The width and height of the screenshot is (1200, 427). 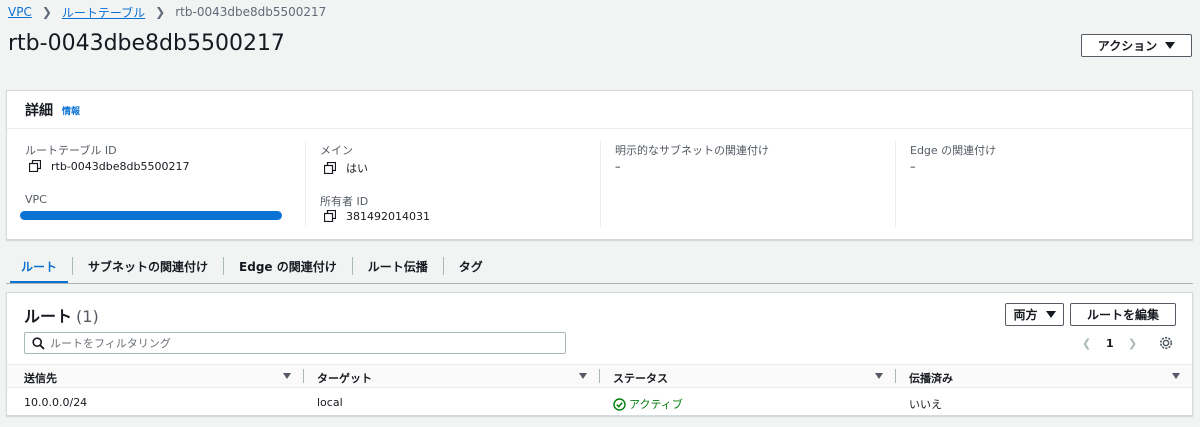 I want to click on route-filter-input, so click(x=300, y=343).